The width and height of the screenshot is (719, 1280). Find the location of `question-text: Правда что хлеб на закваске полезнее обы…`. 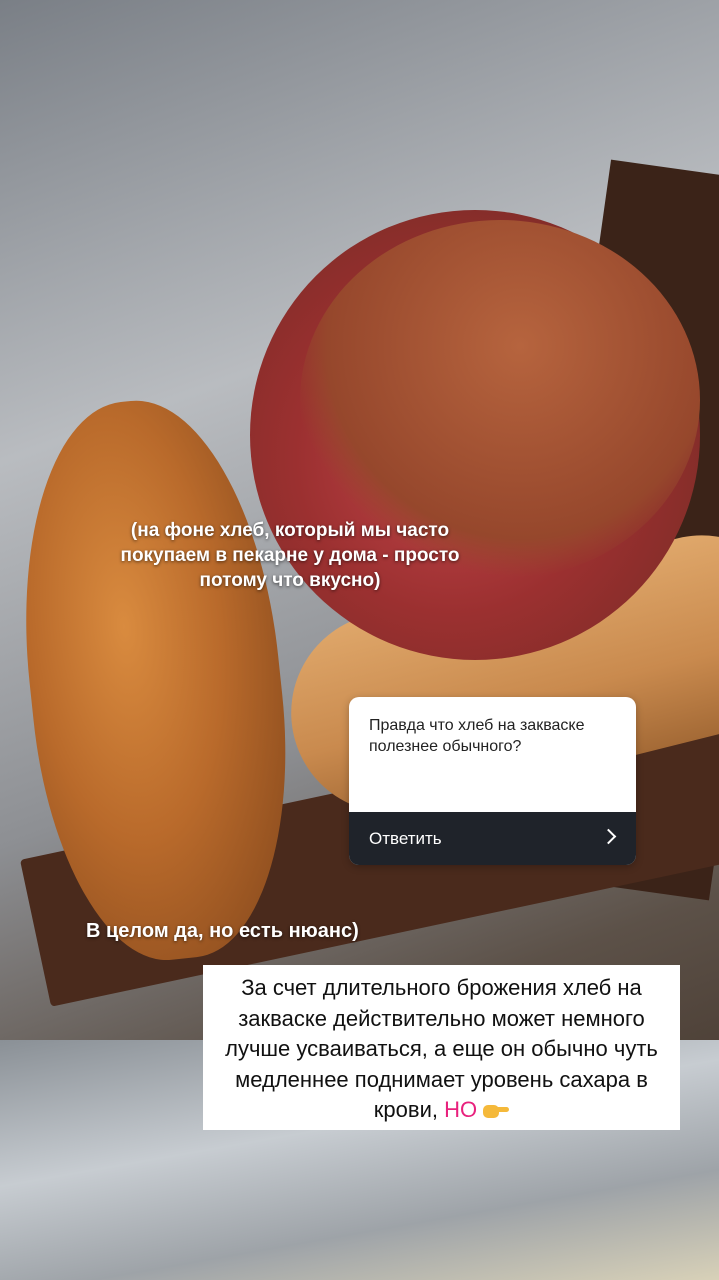

question-text: Правда что хлеб на закваске полезнее обы… is located at coordinates (477, 736).